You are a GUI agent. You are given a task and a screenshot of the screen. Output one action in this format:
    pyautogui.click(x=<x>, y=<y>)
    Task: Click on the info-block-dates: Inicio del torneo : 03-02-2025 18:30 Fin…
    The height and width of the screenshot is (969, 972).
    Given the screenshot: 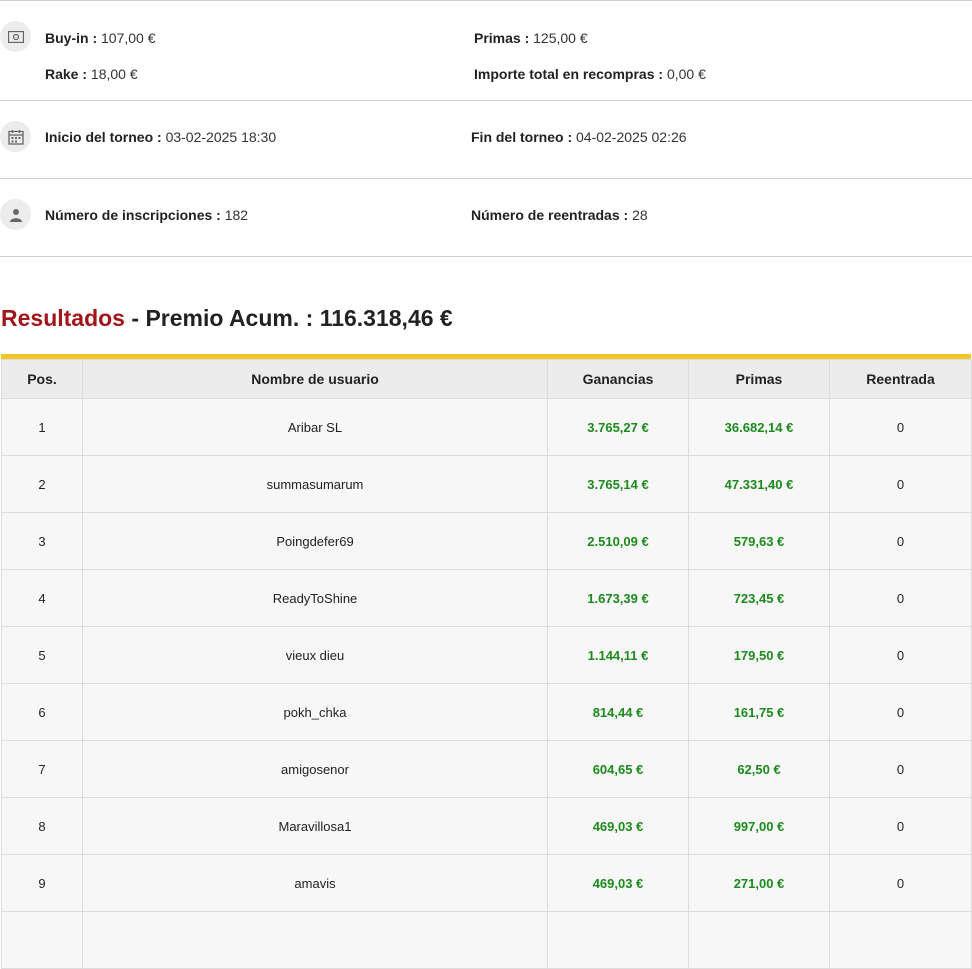 What is the action you would take?
    pyautogui.click(x=486, y=139)
    